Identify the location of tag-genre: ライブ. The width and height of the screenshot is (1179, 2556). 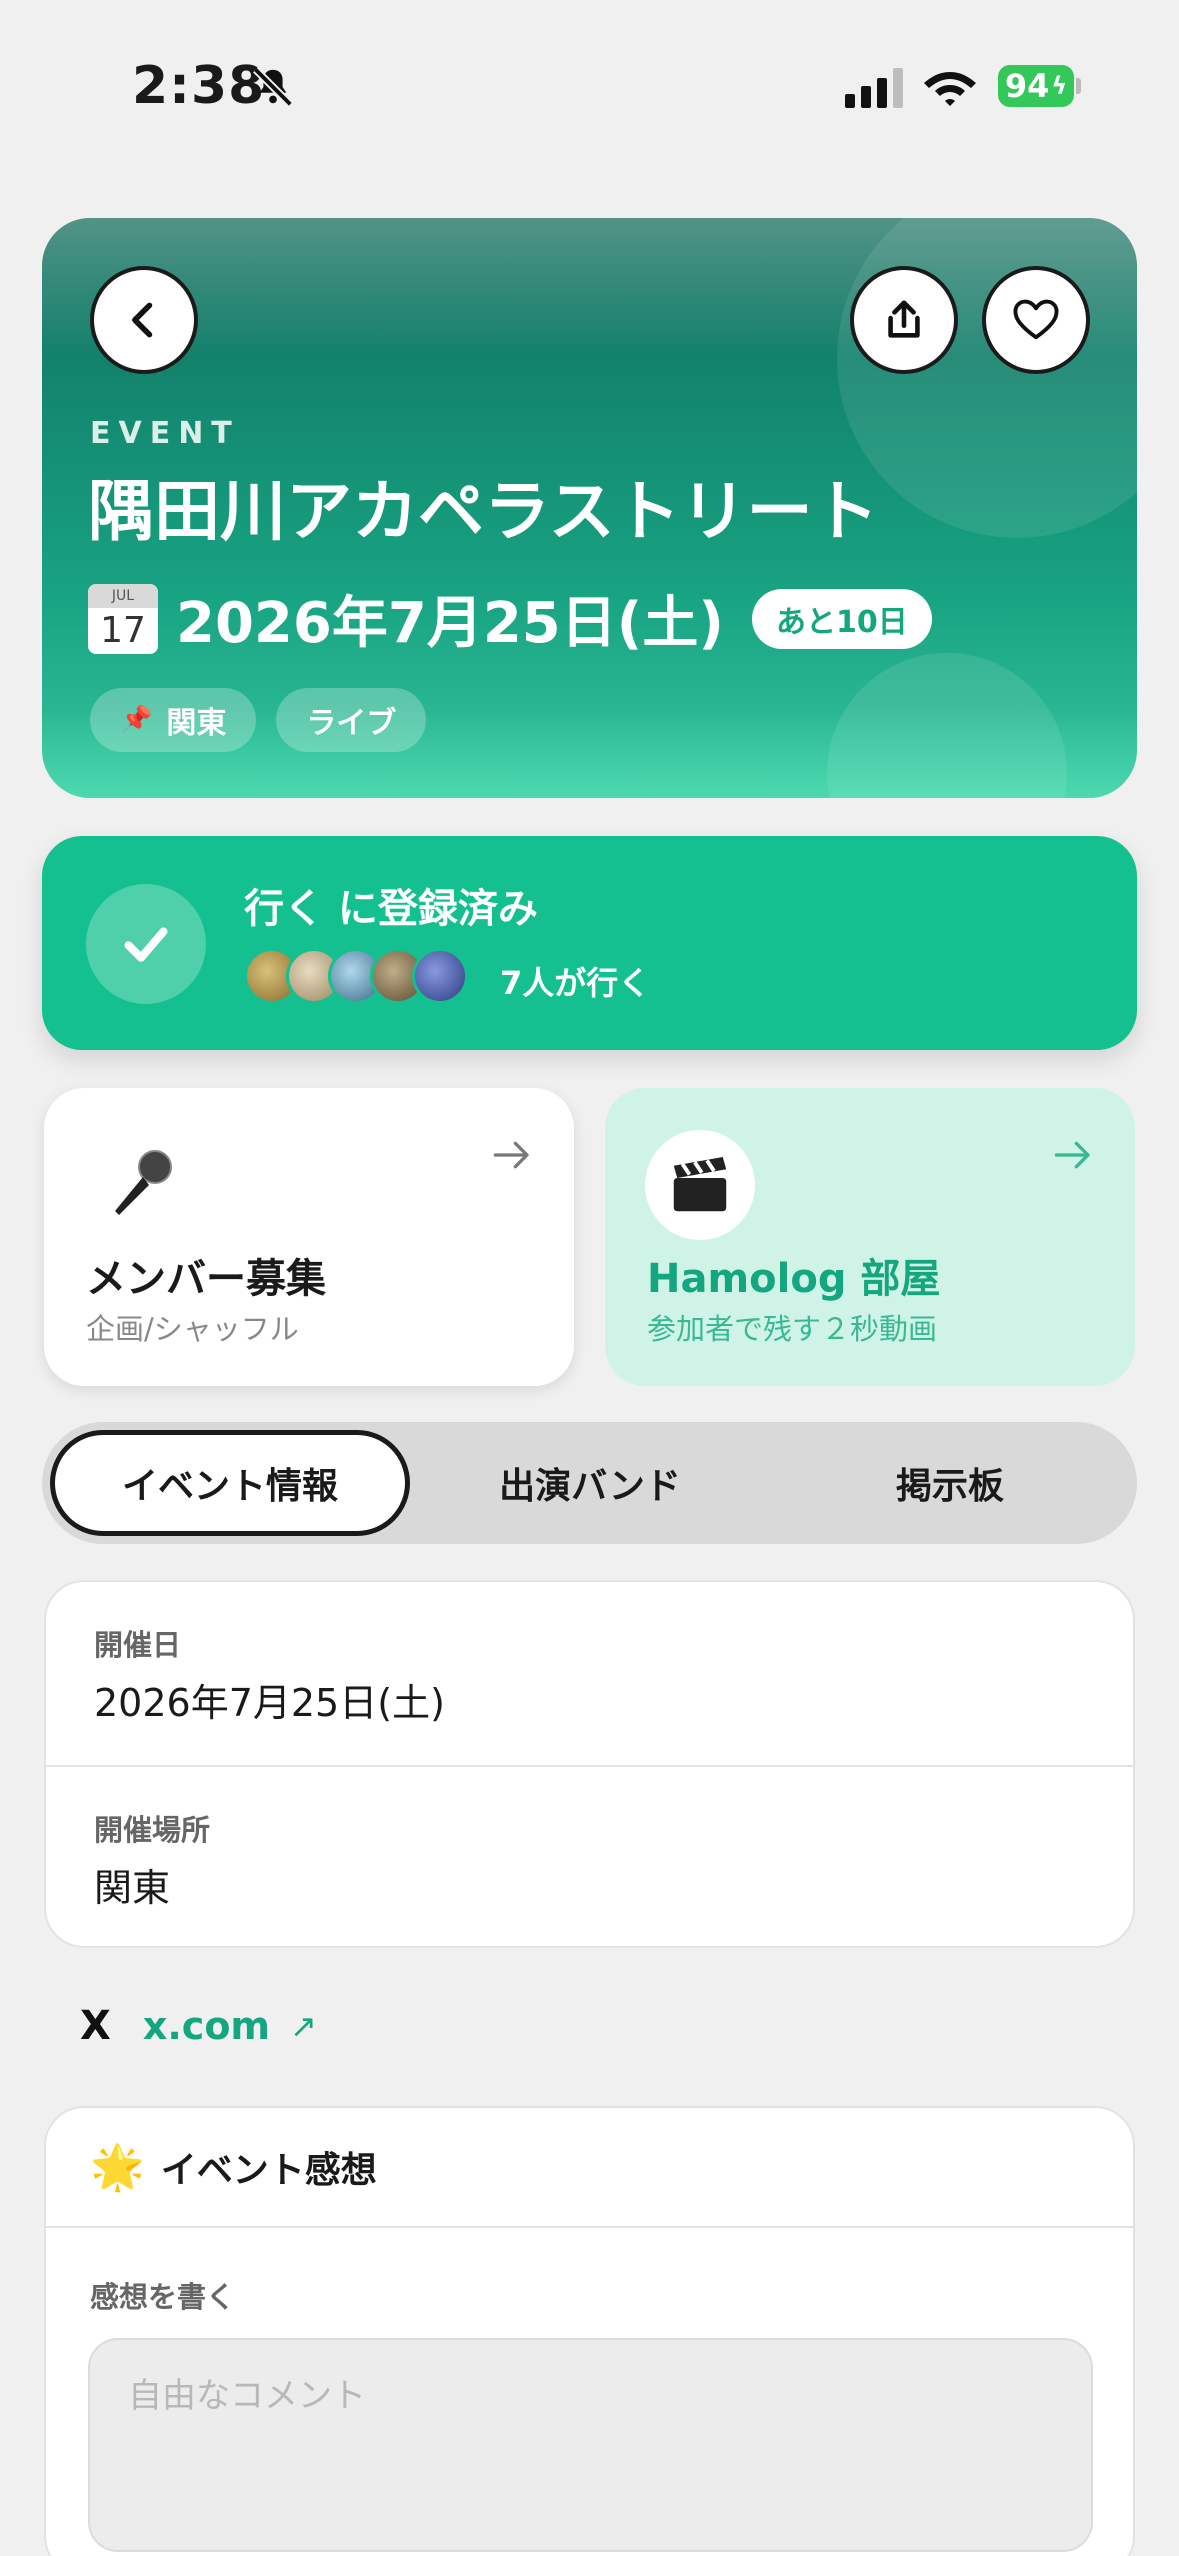
(351, 720).